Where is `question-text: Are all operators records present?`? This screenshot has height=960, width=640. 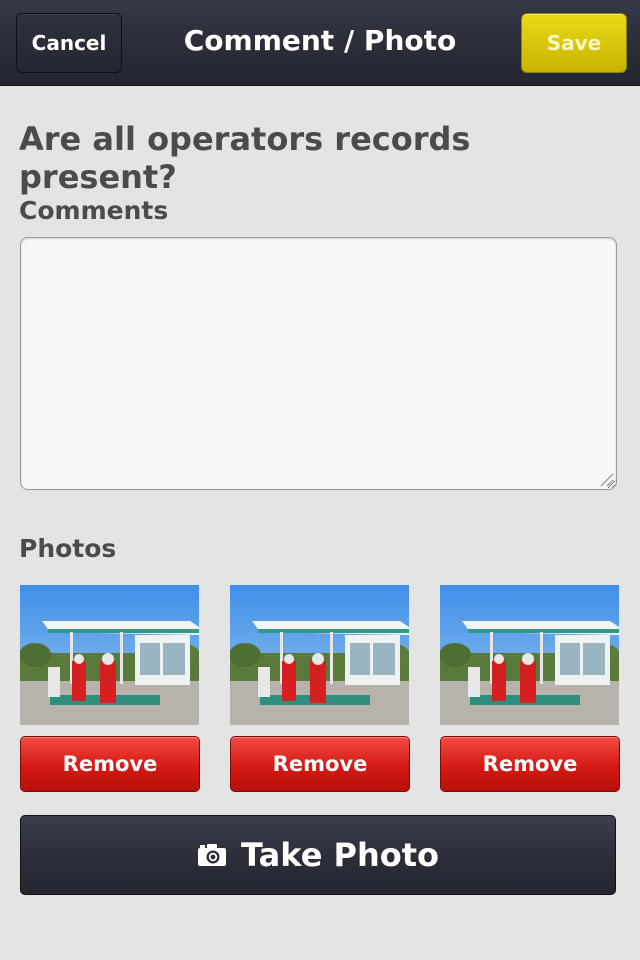
question-text: Are all operators records present? is located at coordinates (245, 158).